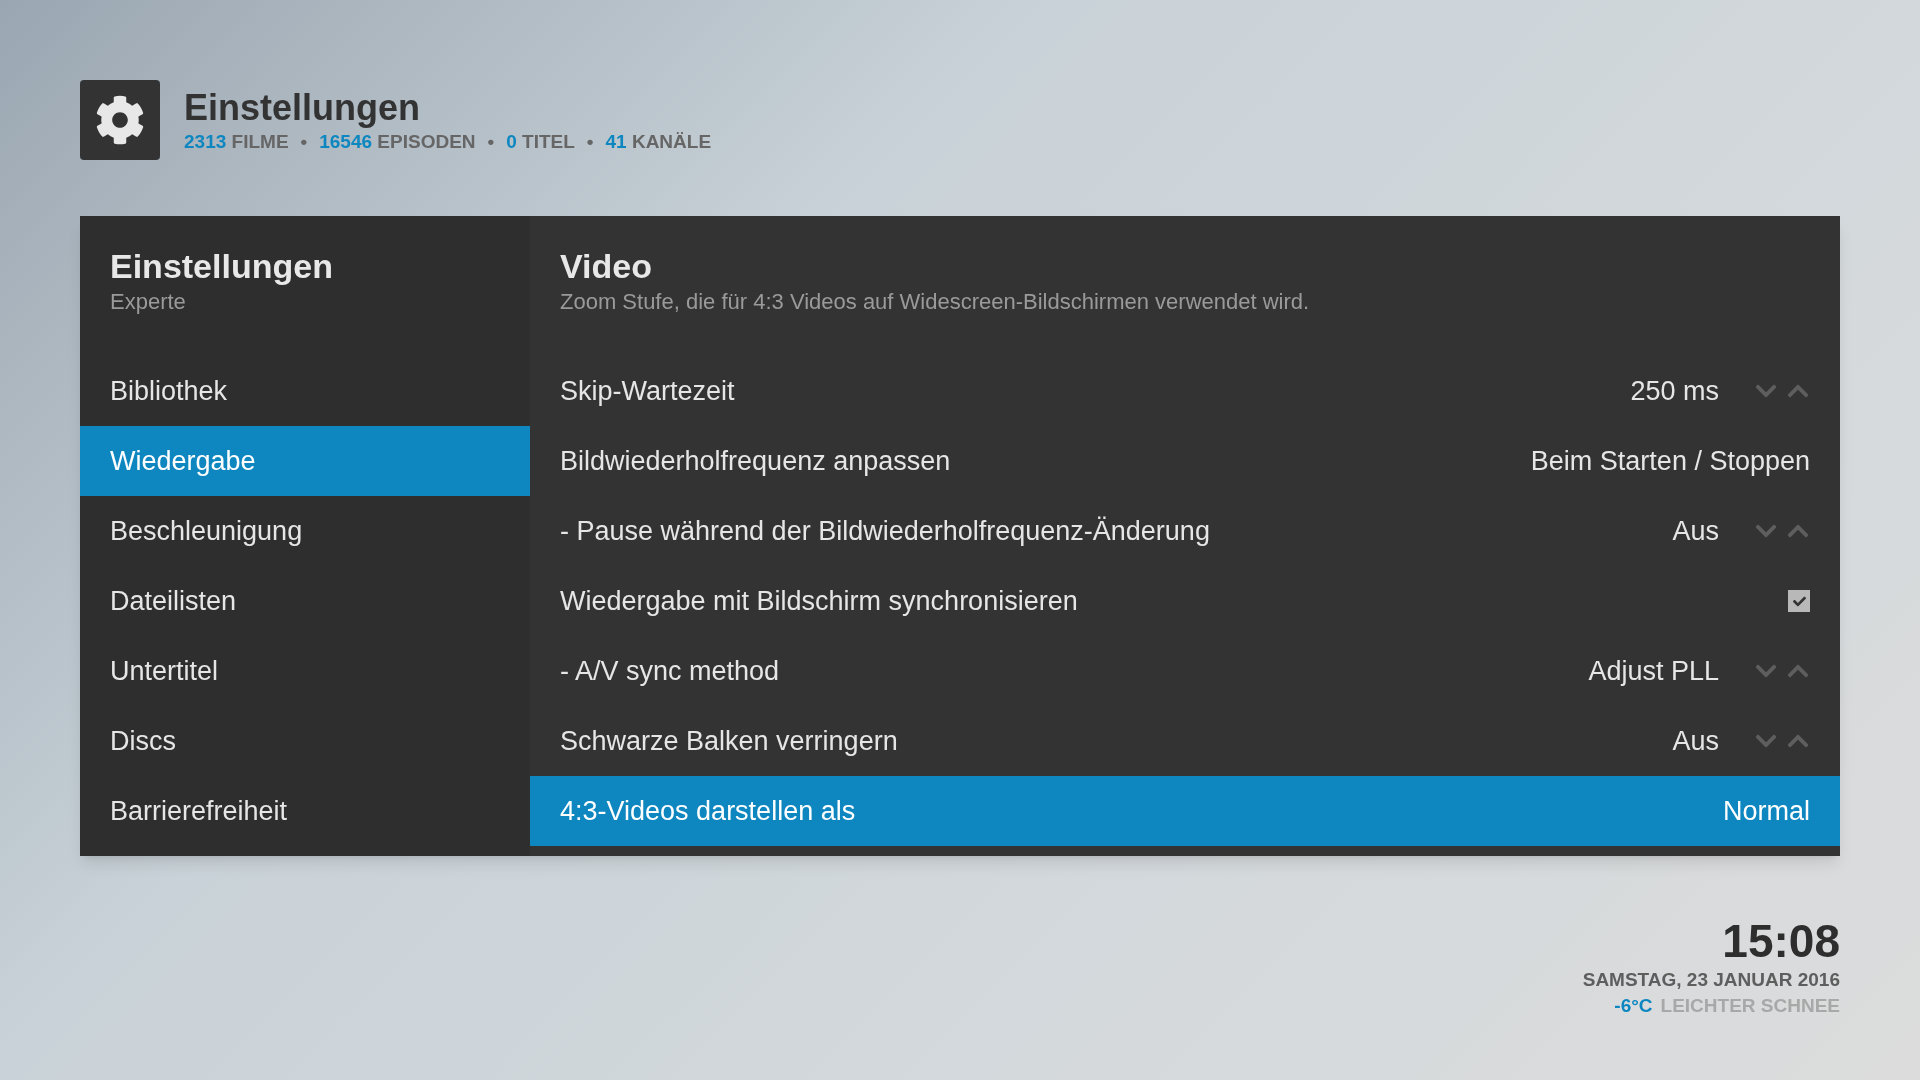 This screenshot has width=1920, height=1080. What do you see at coordinates (1653, 671) in the screenshot?
I see `setting-value: Adjust PLL` at bounding box center [1653, 671].